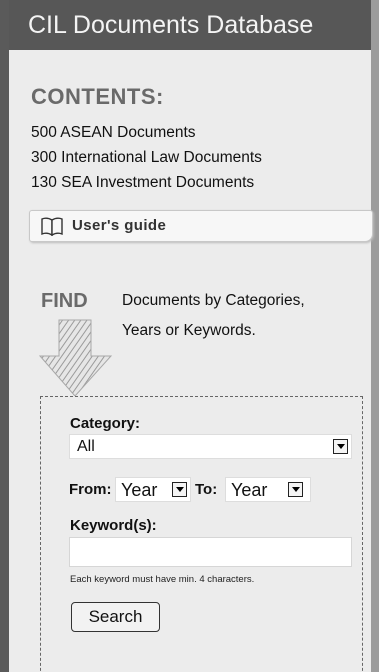  Describe the element at coordinates (189, 330) in the screenshot. I see `find-description-line2: Years or Keywords.` at that location.